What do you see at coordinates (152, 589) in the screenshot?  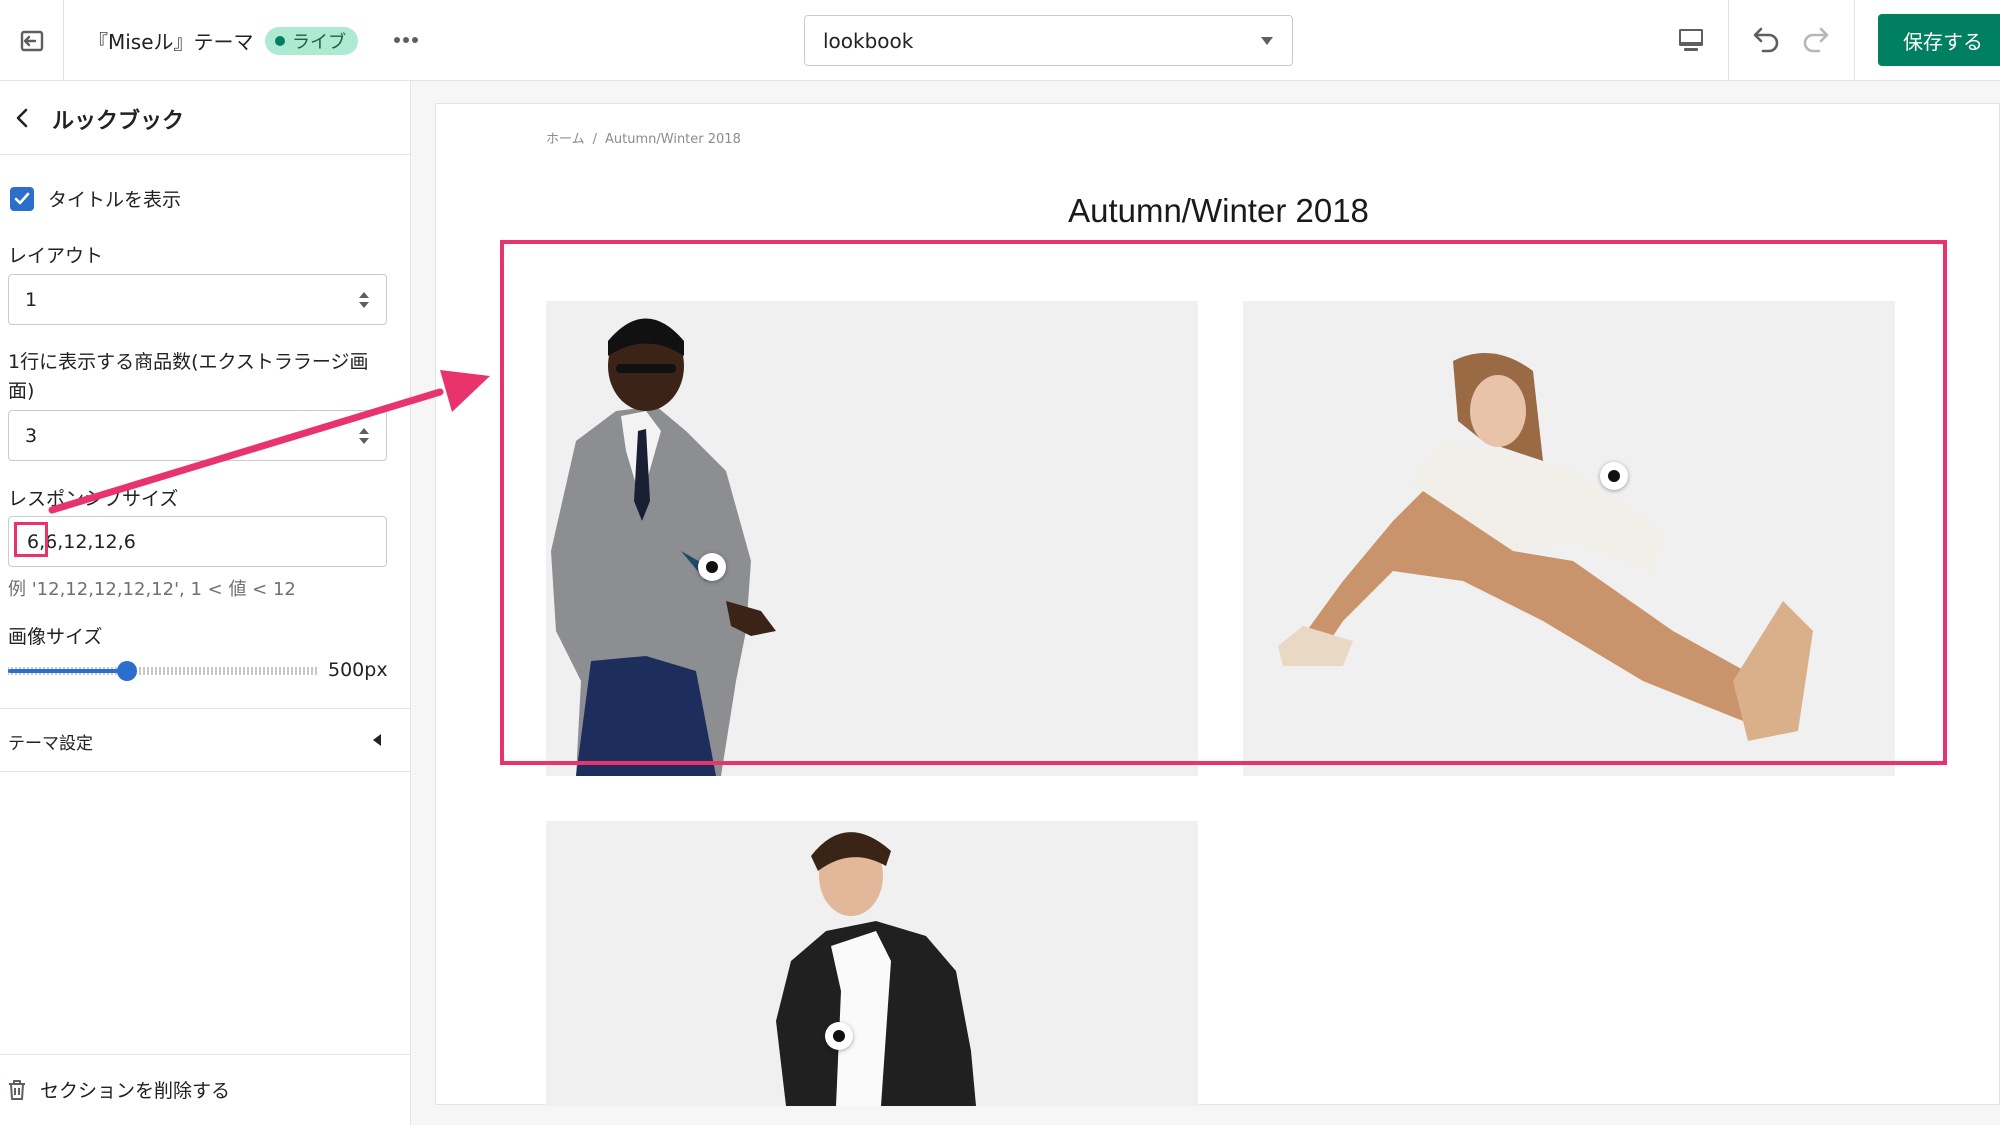 I see `responsive-size-help: 例 '12,12,12,12,12', 1 < 値 < 12` at bounding box center [152, 589].